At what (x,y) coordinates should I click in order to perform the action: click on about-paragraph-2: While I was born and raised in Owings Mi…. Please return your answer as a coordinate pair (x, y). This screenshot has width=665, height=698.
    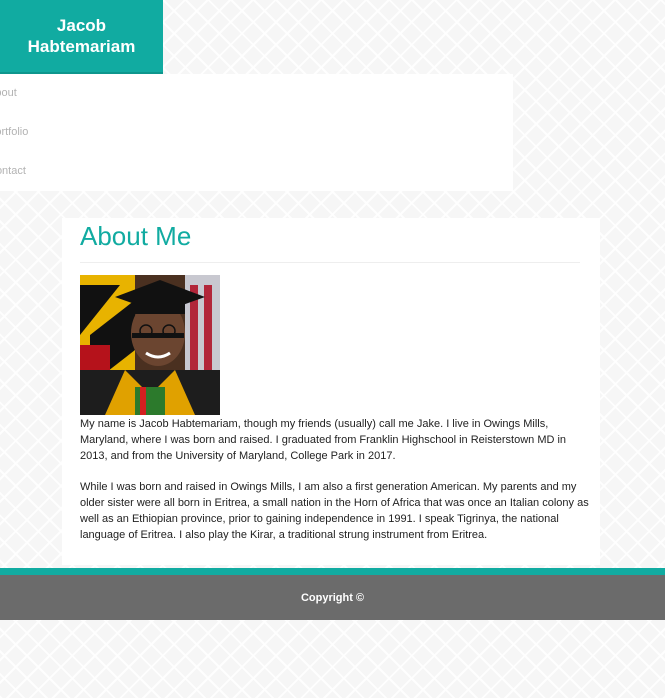
    Looking at the image, I should click on (334, 511).